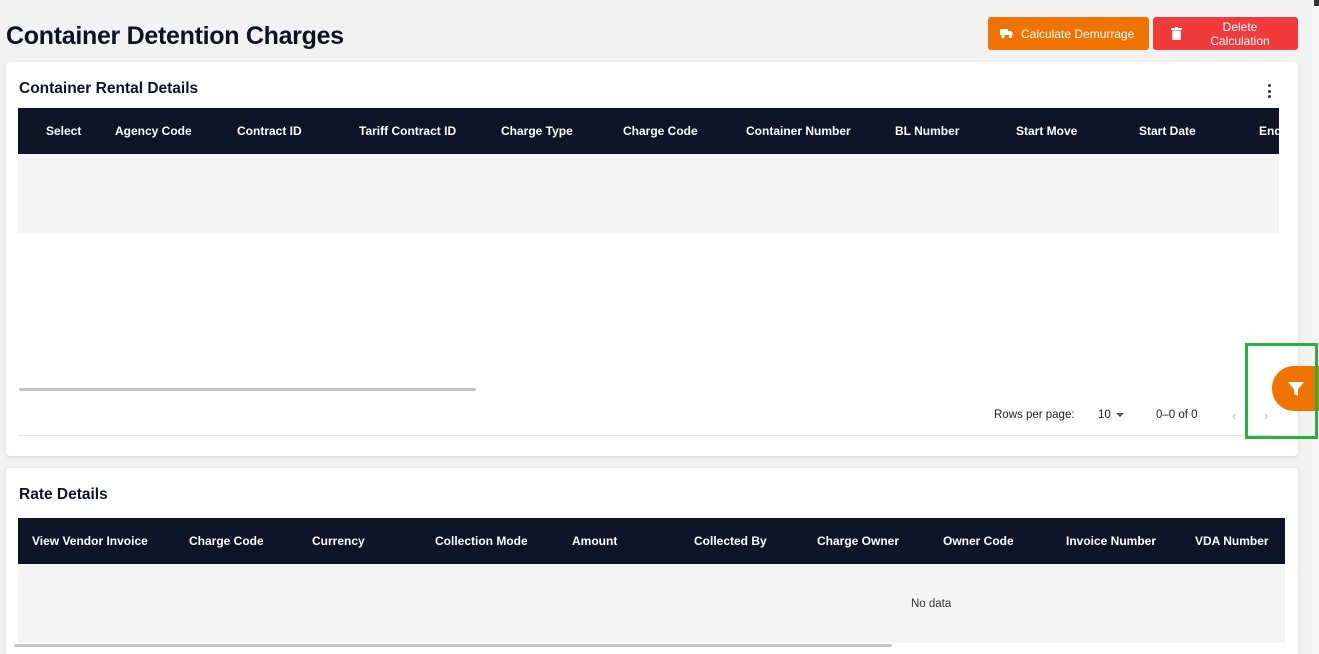 This screenshot has width=1319, height=654. Describe the element at coordinates (1269, 91) in the screenshot. I see `more-options-icon` at that location.